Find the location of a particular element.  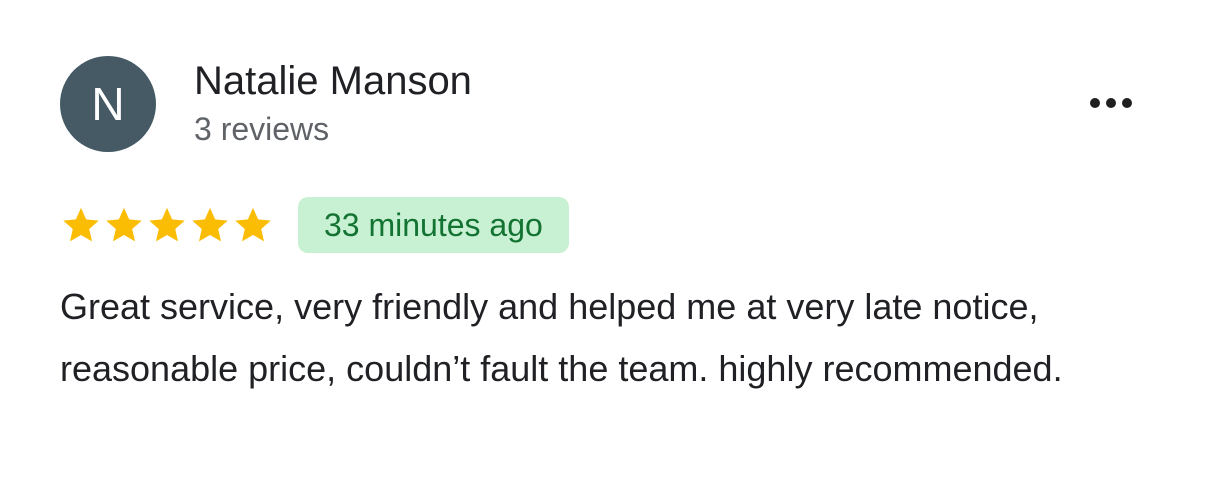

star-rating is located at coordinates (167, 225).